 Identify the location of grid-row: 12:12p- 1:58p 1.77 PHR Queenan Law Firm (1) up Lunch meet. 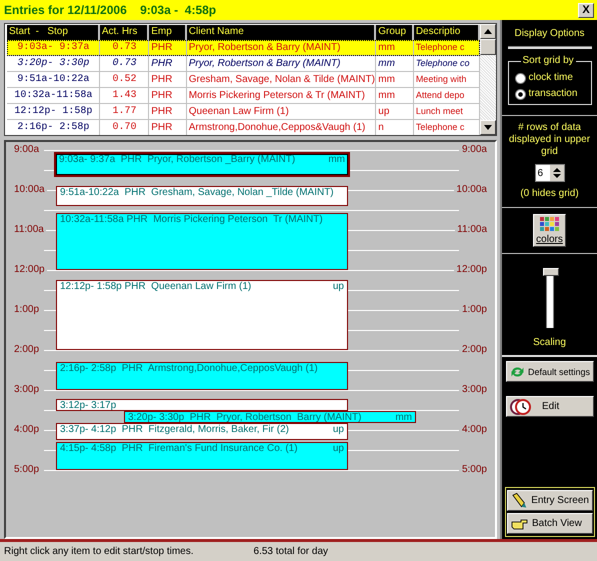
(243, 112).